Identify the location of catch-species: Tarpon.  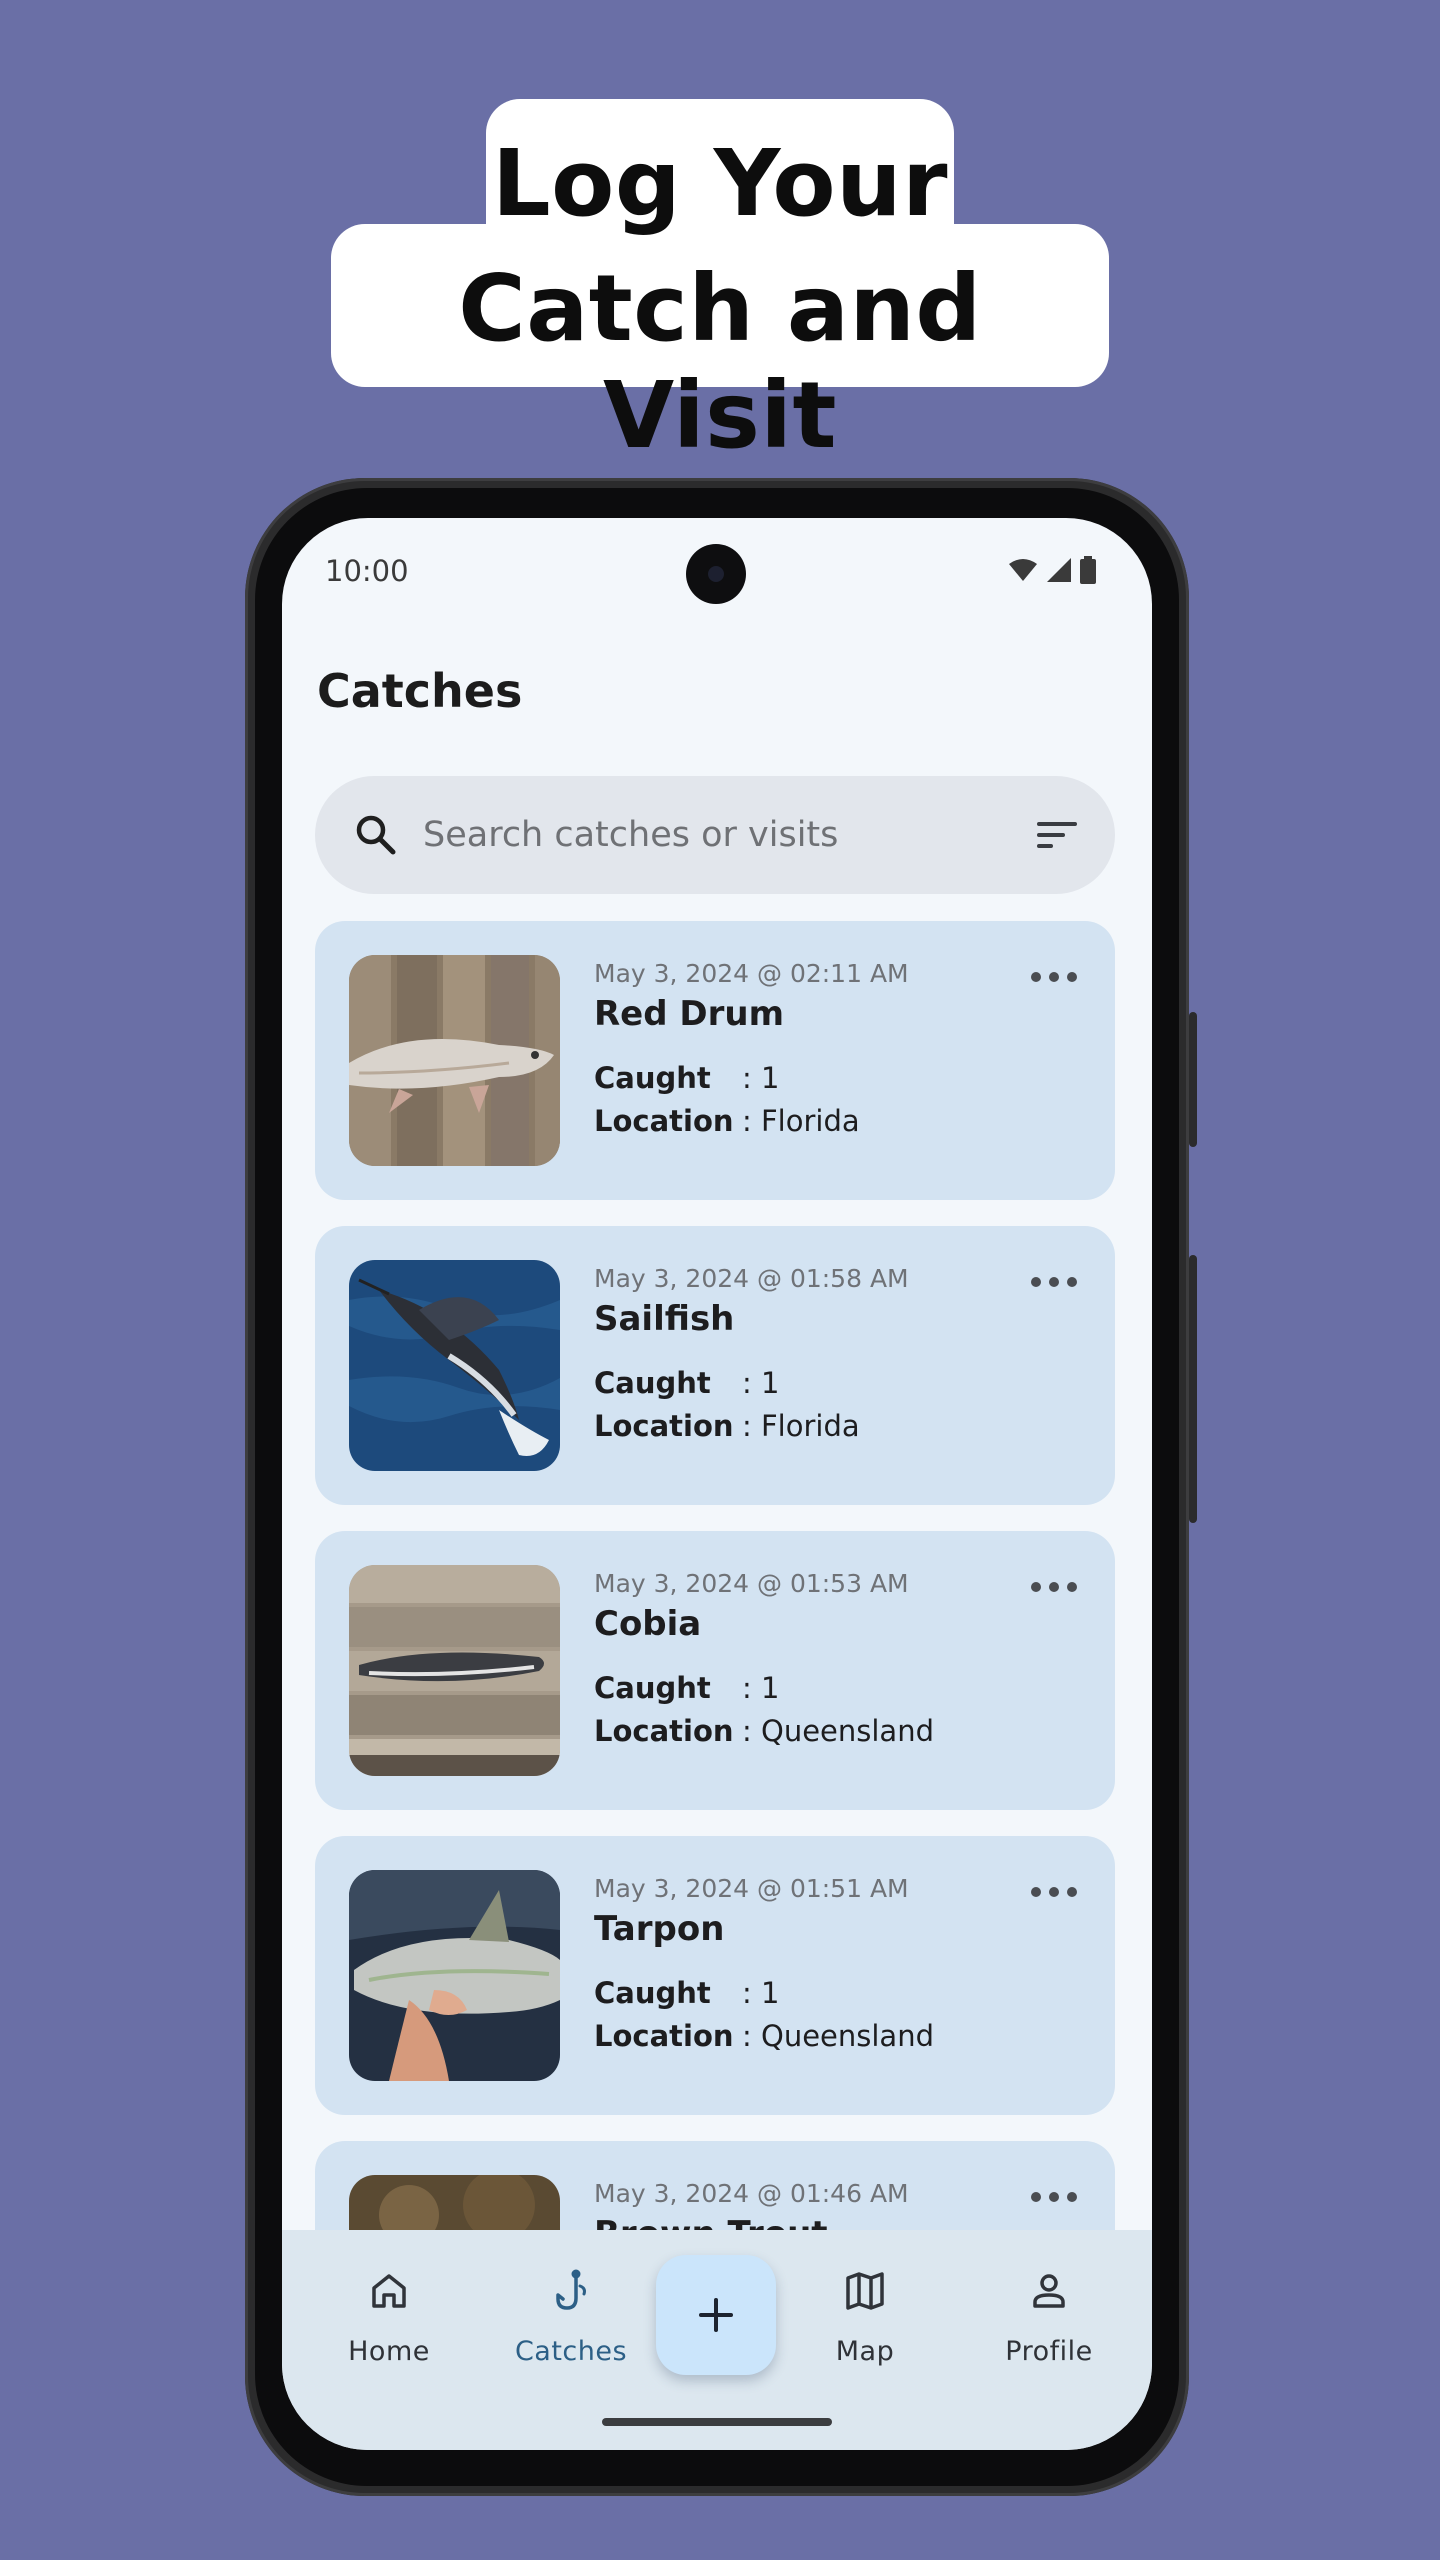
(659, 1929).